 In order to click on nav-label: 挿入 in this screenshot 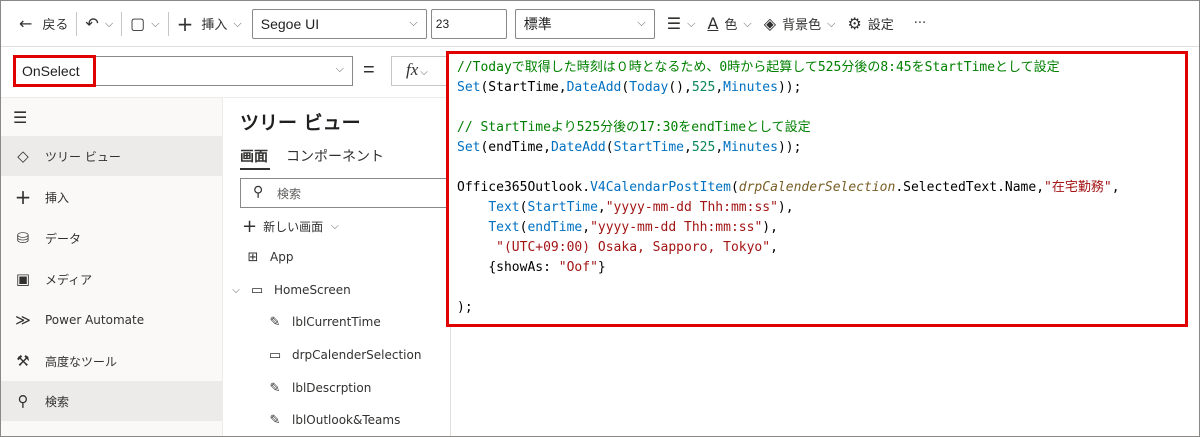, I will do `click(57, 197)`.